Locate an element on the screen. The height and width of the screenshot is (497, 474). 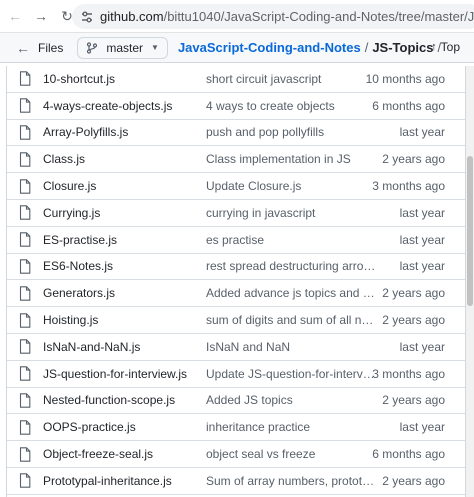
top-button: ↑ Top is located at coordinates (445, 47).